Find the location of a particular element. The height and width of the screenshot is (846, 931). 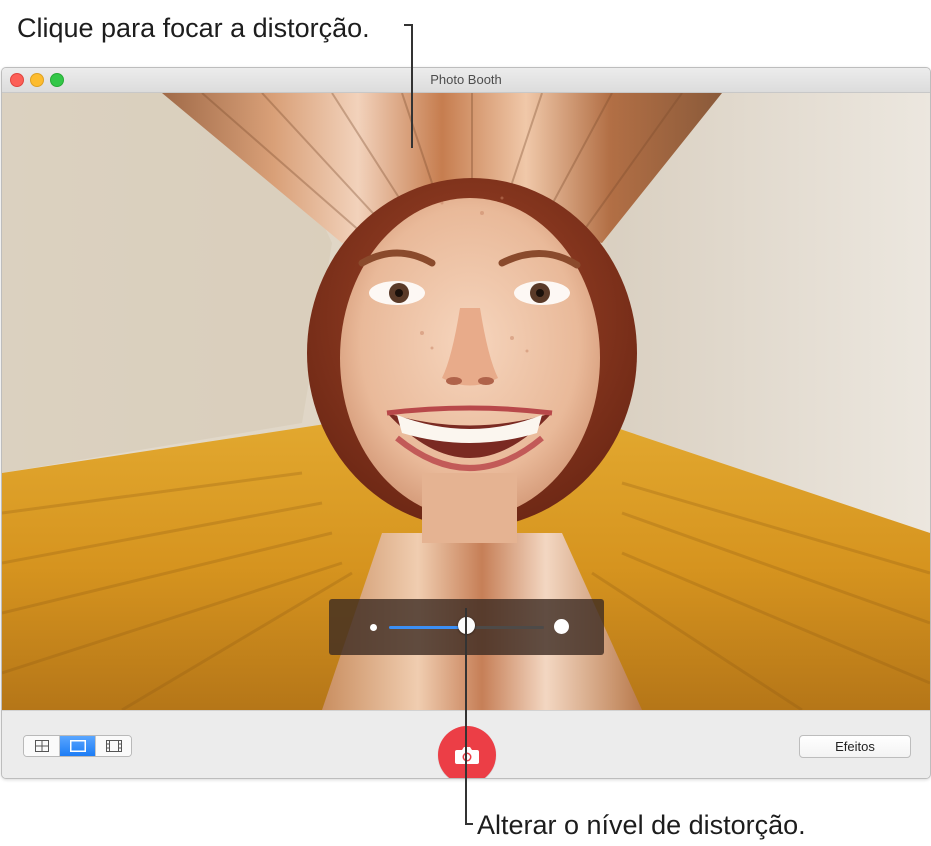

distortion-slider-knob is located at coordinates (466, 625).